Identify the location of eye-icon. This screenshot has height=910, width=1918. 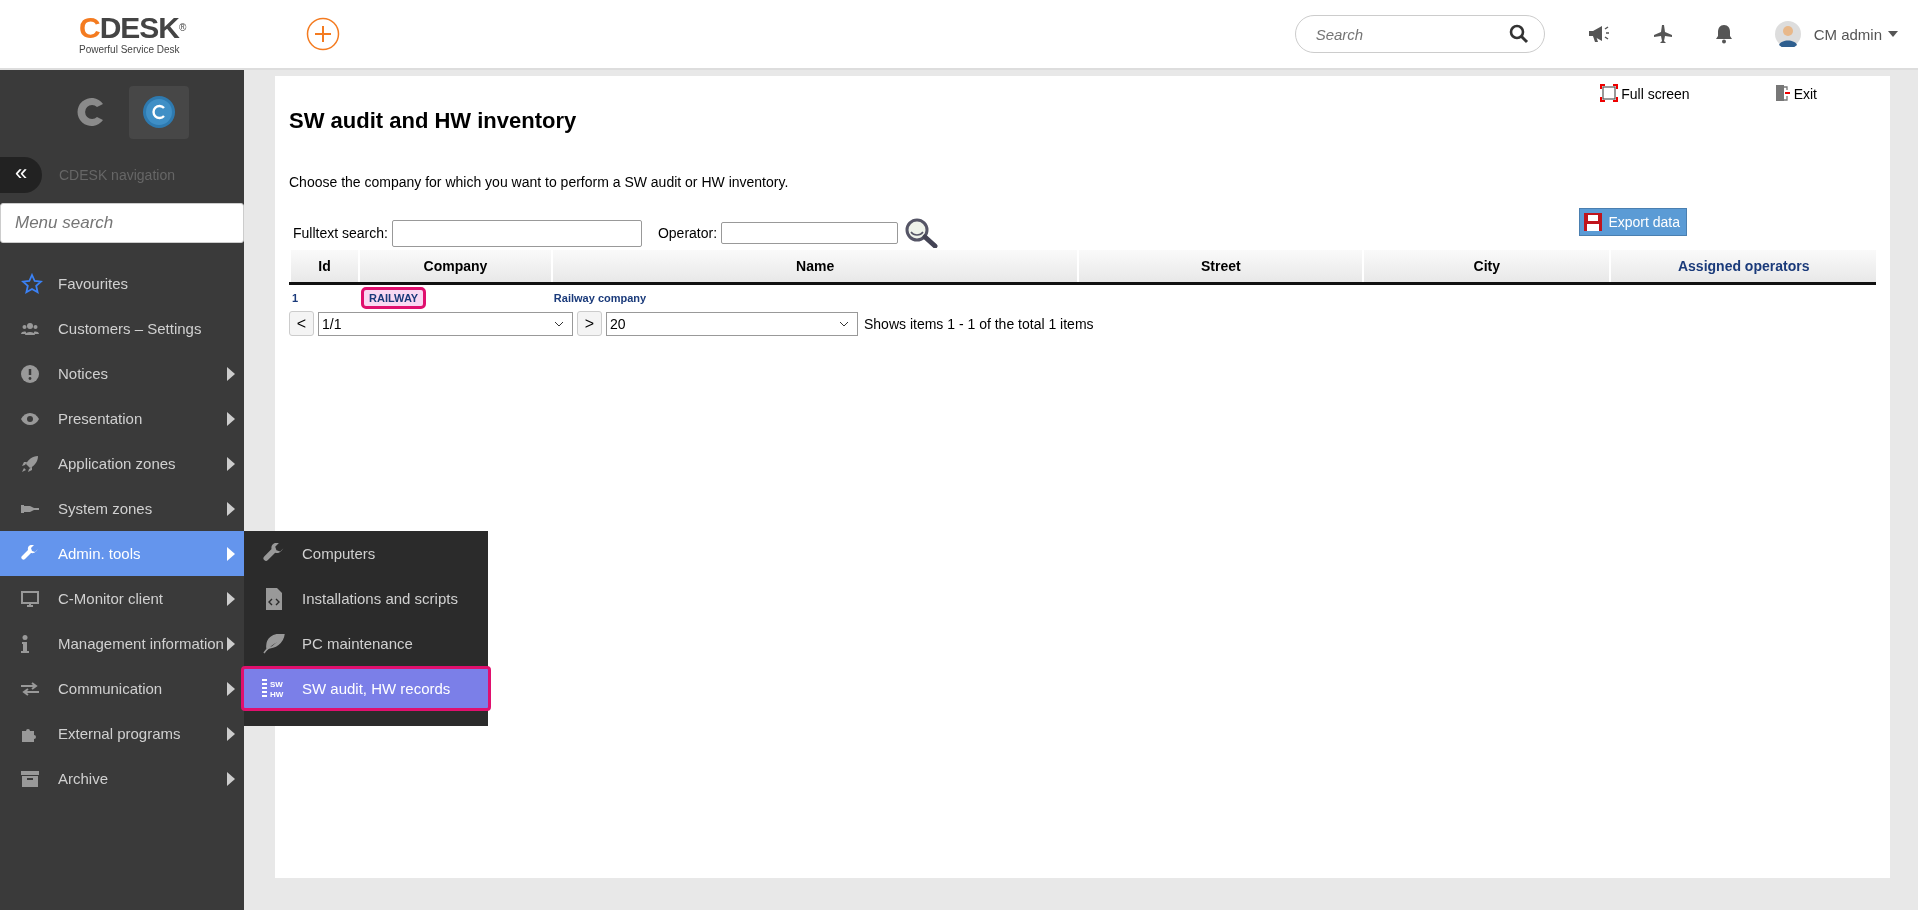
(30, 418).